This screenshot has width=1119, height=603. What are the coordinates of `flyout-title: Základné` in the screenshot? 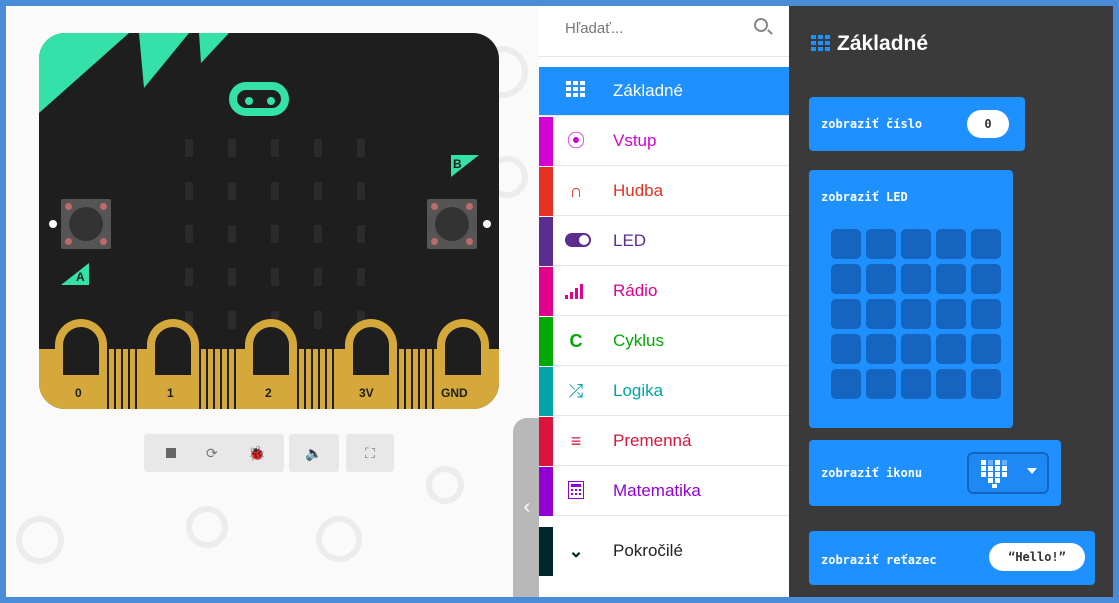 It's located at (869, 44).